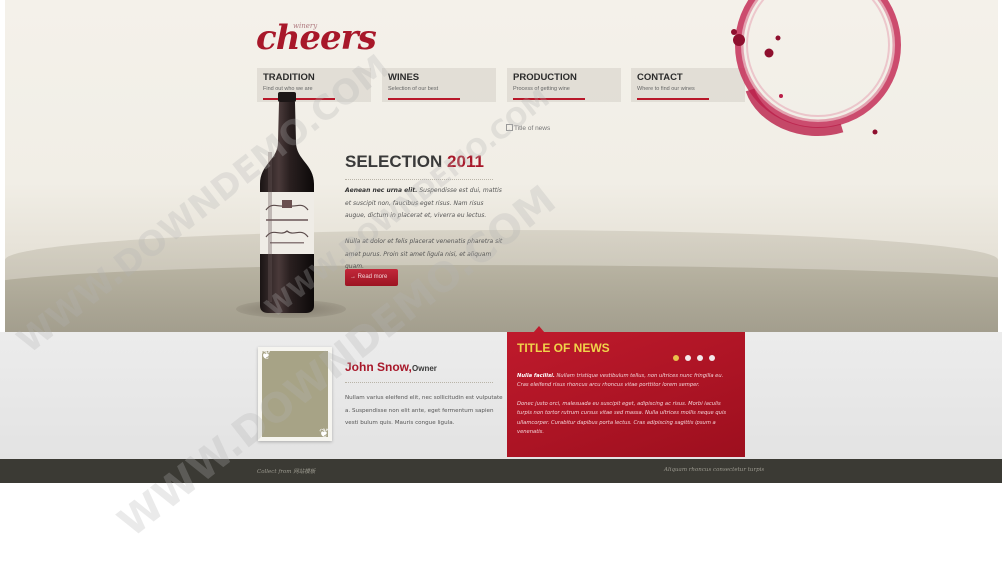 This screenshot has width=1002, height=564. I want to click on read-more-button: → Read more, so click(371, 277).